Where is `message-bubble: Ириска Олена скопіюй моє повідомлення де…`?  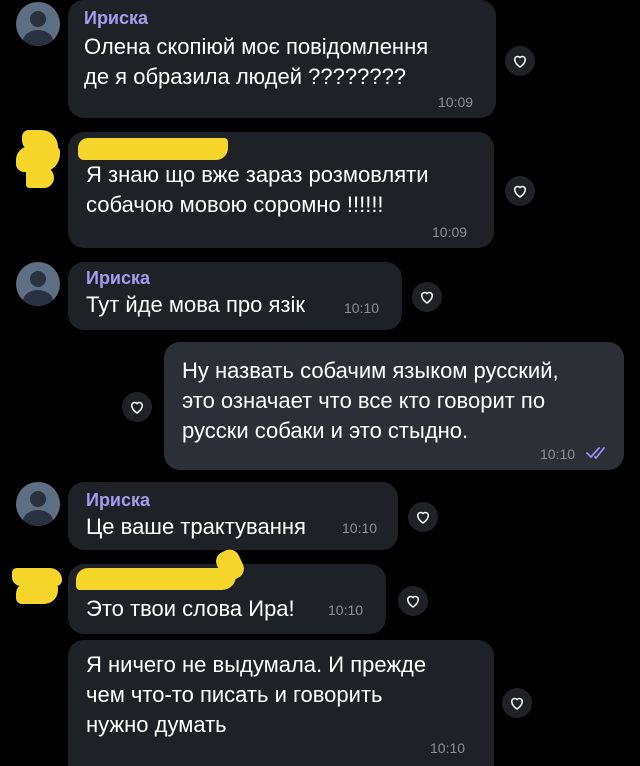 message-bubble: Ириска Олена скопіюй моє повідомлення де… is located at coordinates (282, 59).